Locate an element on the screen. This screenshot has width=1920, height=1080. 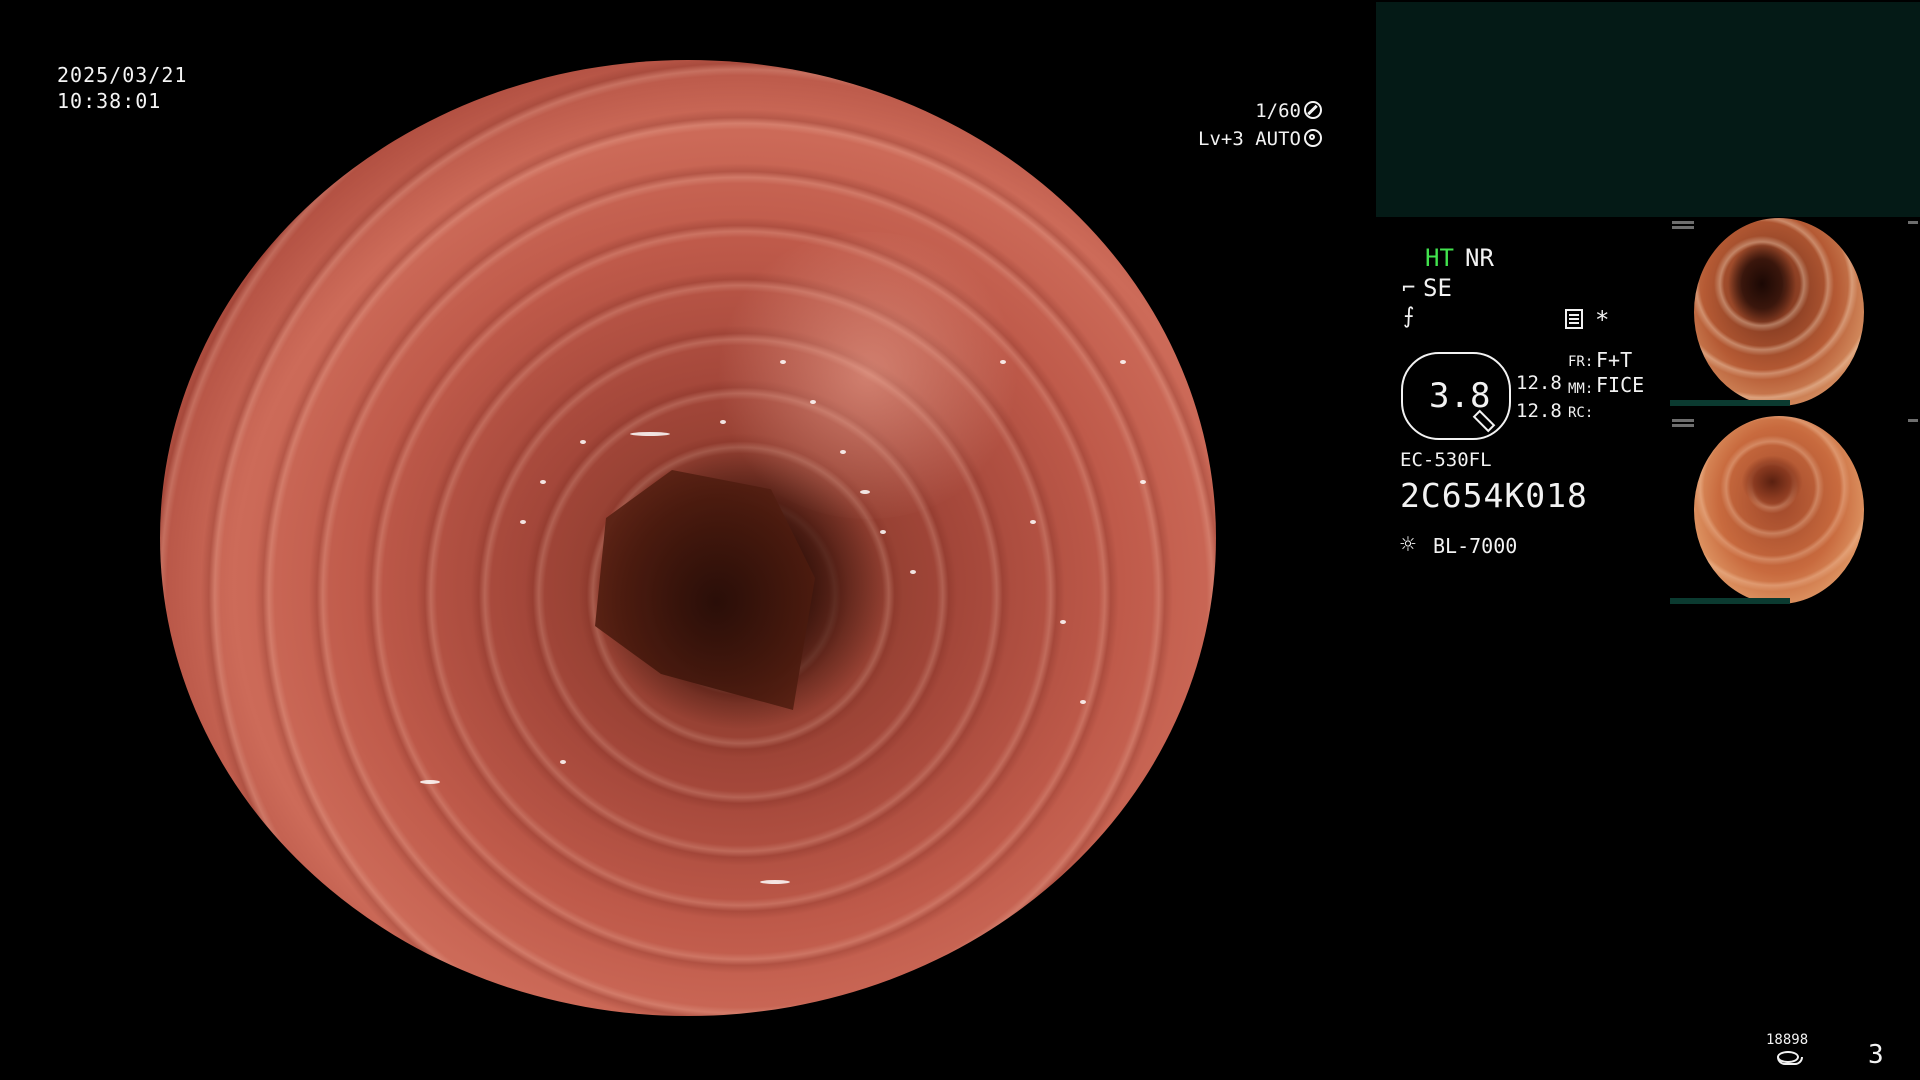
gain-readout: Lv+3 AUTO is located at coordinates (1247, 139).